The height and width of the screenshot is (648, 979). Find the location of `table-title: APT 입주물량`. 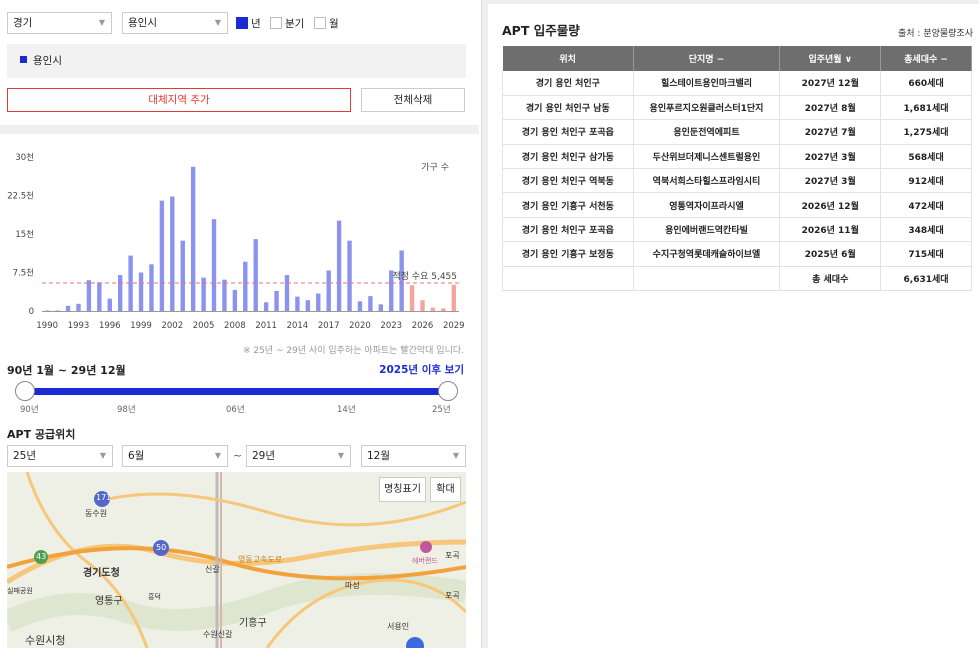

table-title: APT 입주물량 is located at coordinates (541, 30).